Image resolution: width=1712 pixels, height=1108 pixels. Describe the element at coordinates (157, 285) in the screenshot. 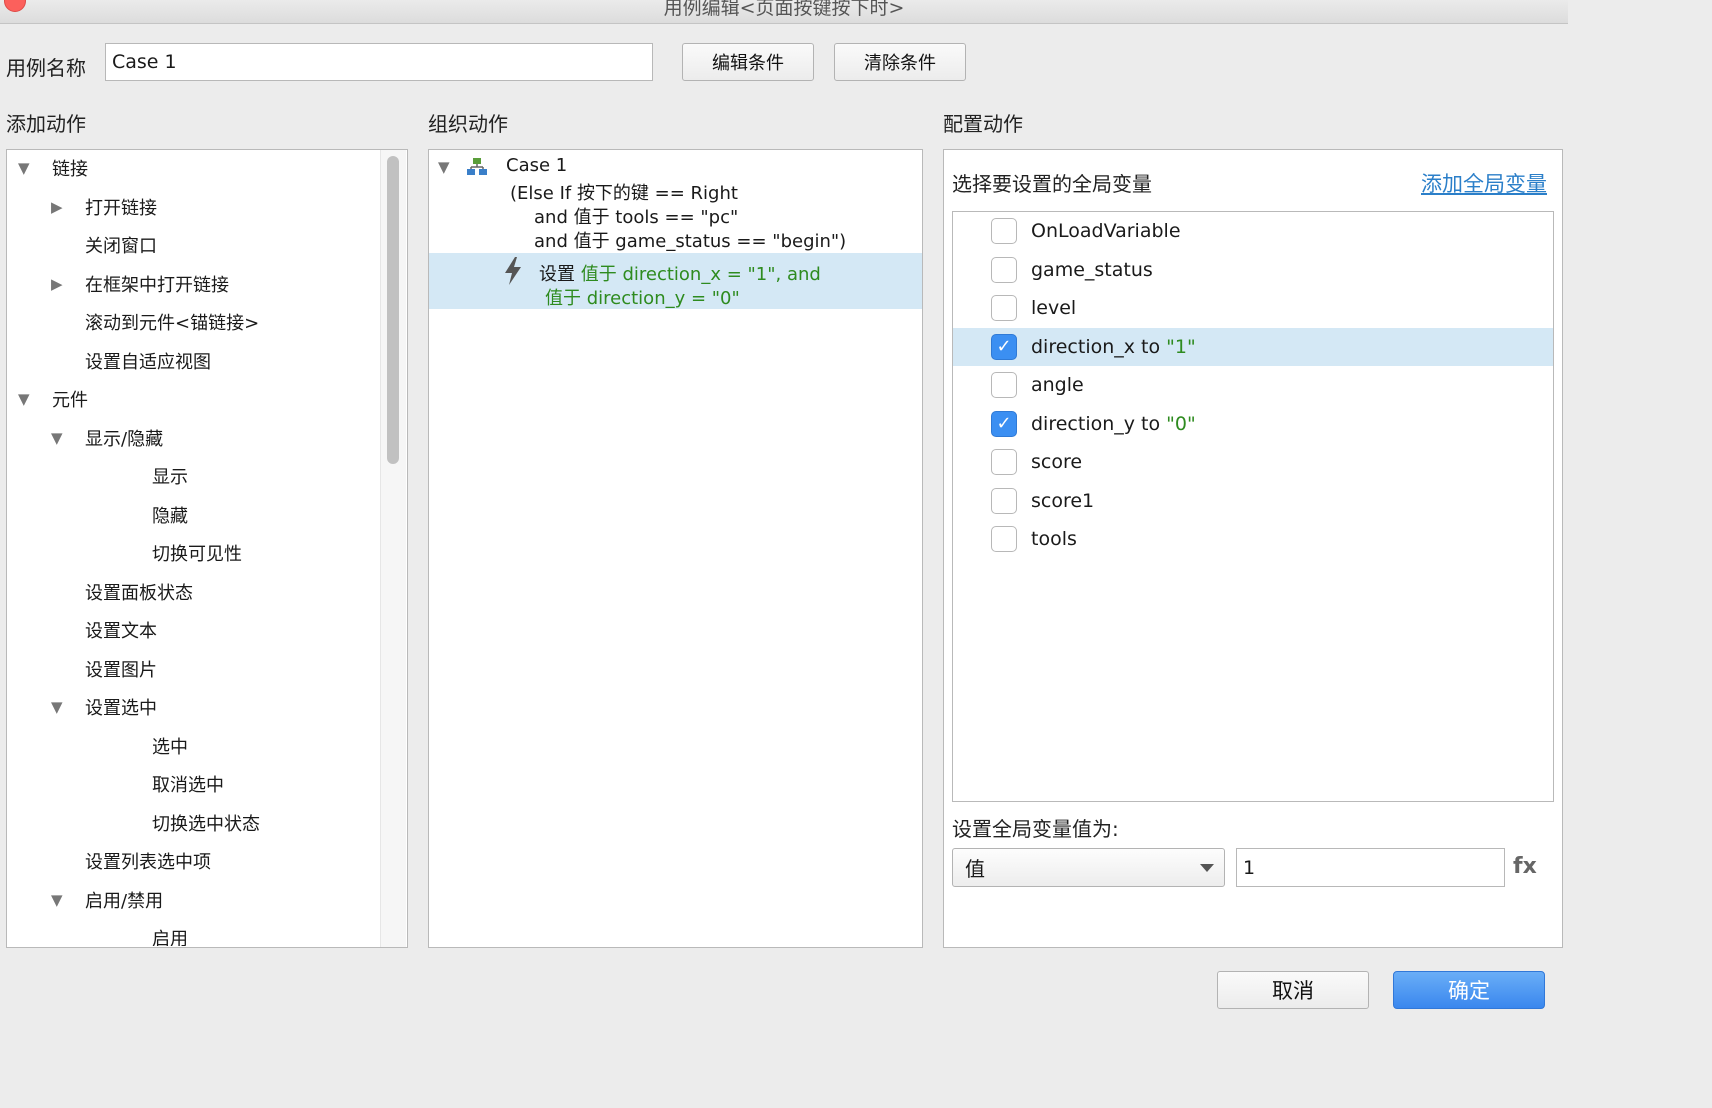

I see `tree-item-label: 在框架中打开链接` at that location.